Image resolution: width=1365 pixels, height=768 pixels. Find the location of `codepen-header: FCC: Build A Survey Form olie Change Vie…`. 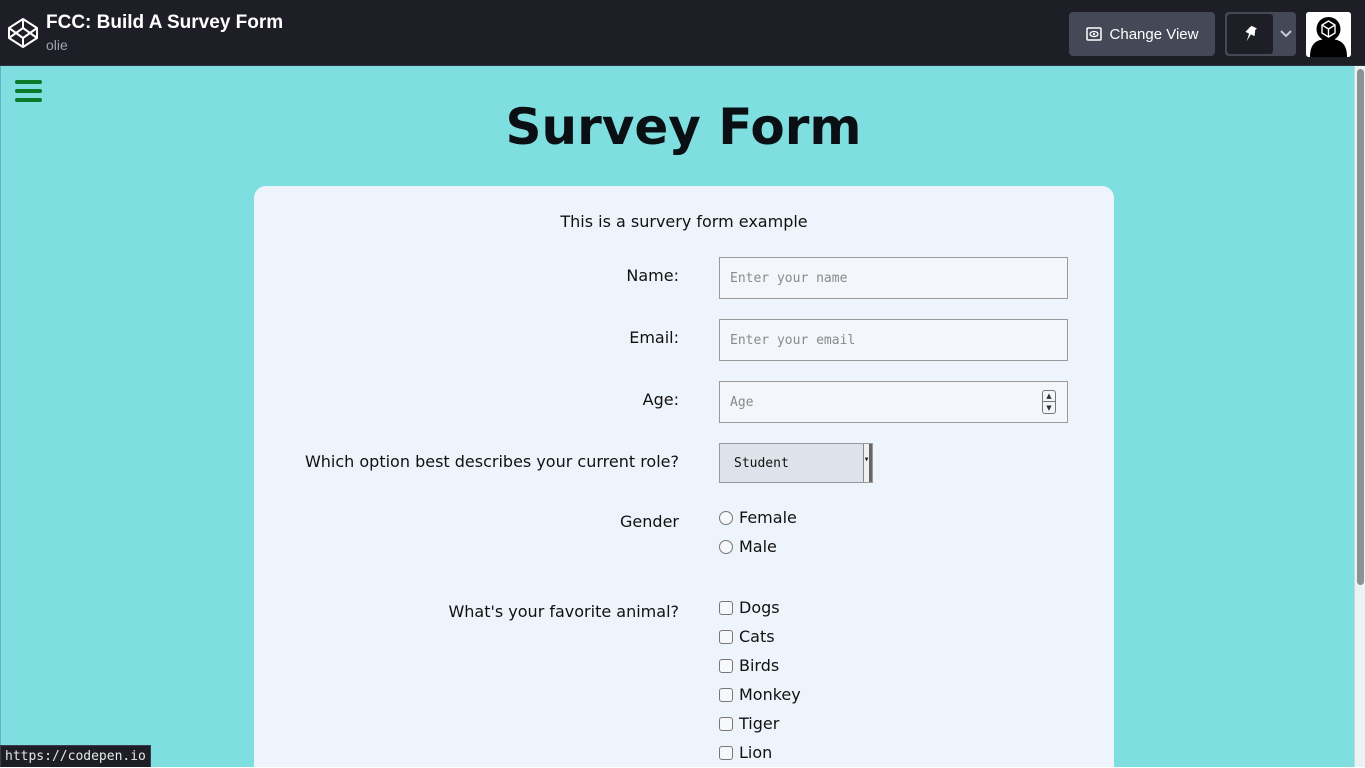

codepen-header: FCC: Build A Survey Form olie Change Vie… is located at coordinates (682, 33).